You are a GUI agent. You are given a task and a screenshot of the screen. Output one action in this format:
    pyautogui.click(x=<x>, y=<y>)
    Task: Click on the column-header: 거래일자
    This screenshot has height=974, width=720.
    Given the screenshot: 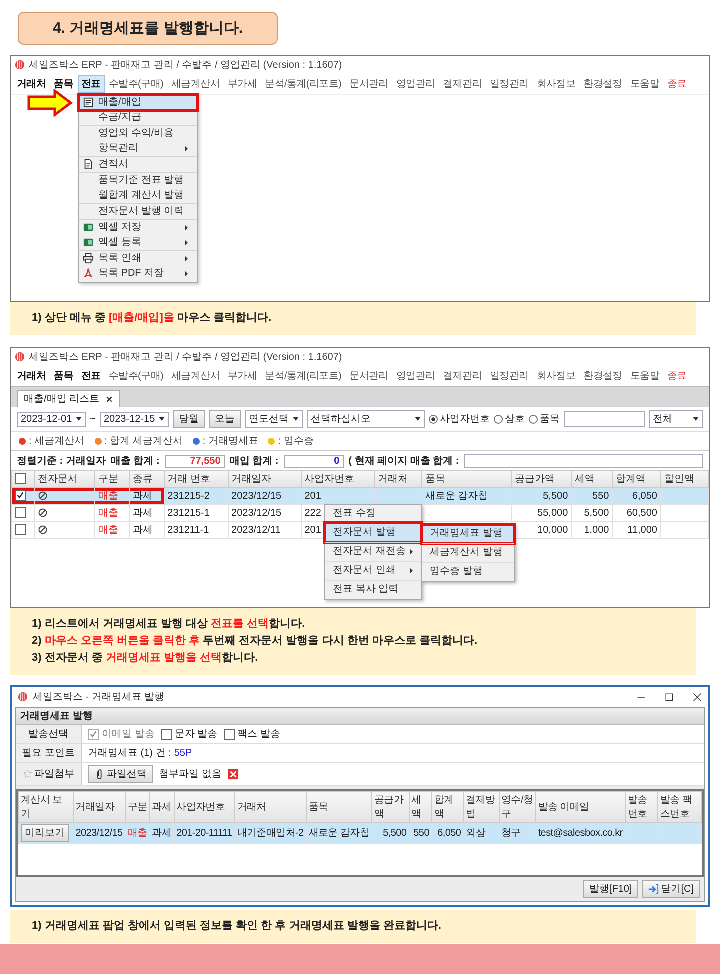 What is the action you would take?
    pyautogui.click(x=99, y=807)
    